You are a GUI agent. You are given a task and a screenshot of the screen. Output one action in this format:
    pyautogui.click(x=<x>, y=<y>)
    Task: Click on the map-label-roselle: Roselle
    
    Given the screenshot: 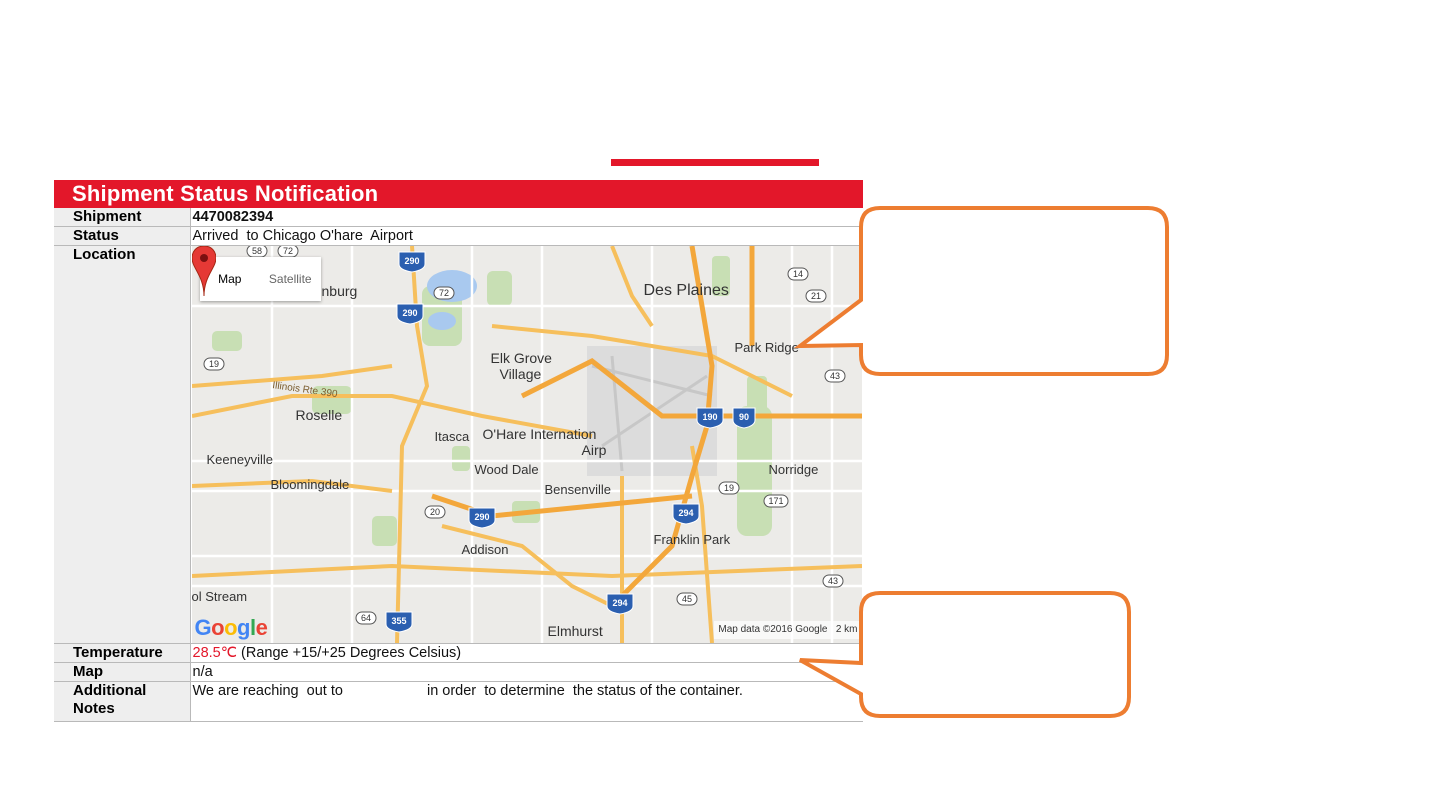 What is the action you would take?
    pyautogui.click(x=319, y=415)
    